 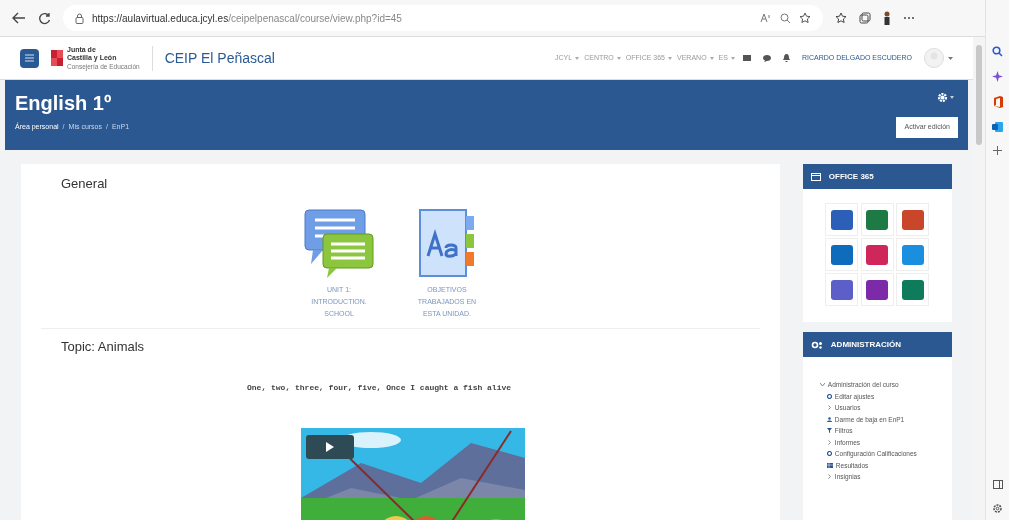 I want to click on profile-icon, so click(x=887, y=18).